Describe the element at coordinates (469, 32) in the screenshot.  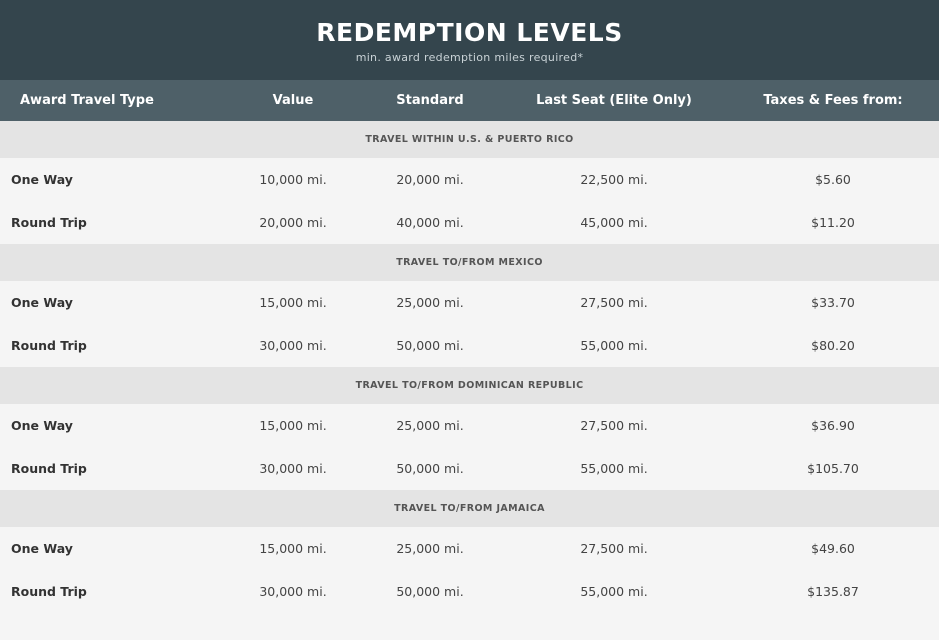
I see `page-title: REDEMPTION LEVELS` at that location.